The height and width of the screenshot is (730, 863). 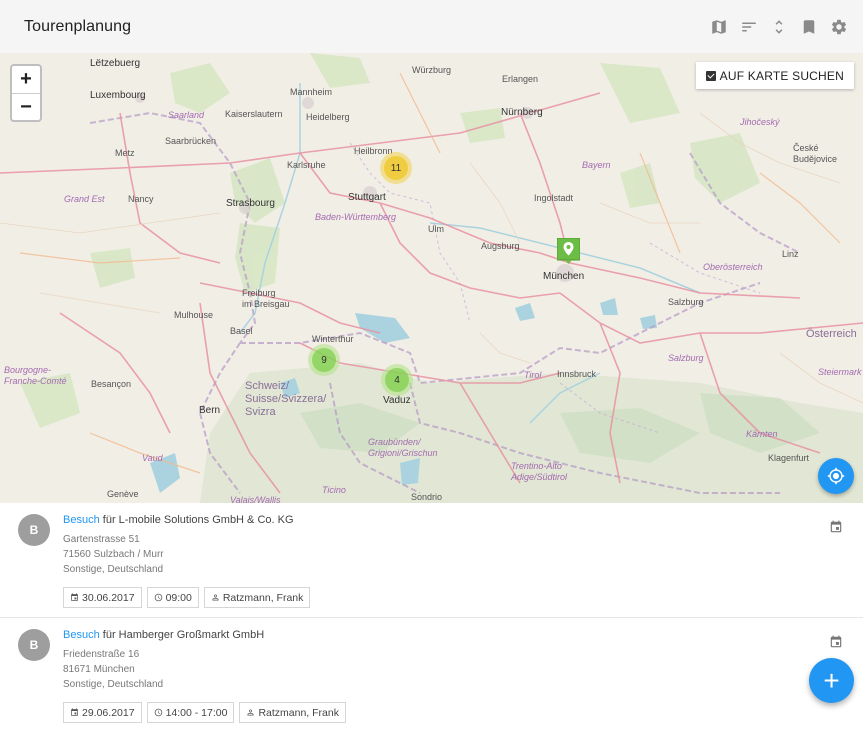 I want to click on item-chips: 30.06.2017 09:00 Ratzmann, Frank, so click(x=463, y=597).